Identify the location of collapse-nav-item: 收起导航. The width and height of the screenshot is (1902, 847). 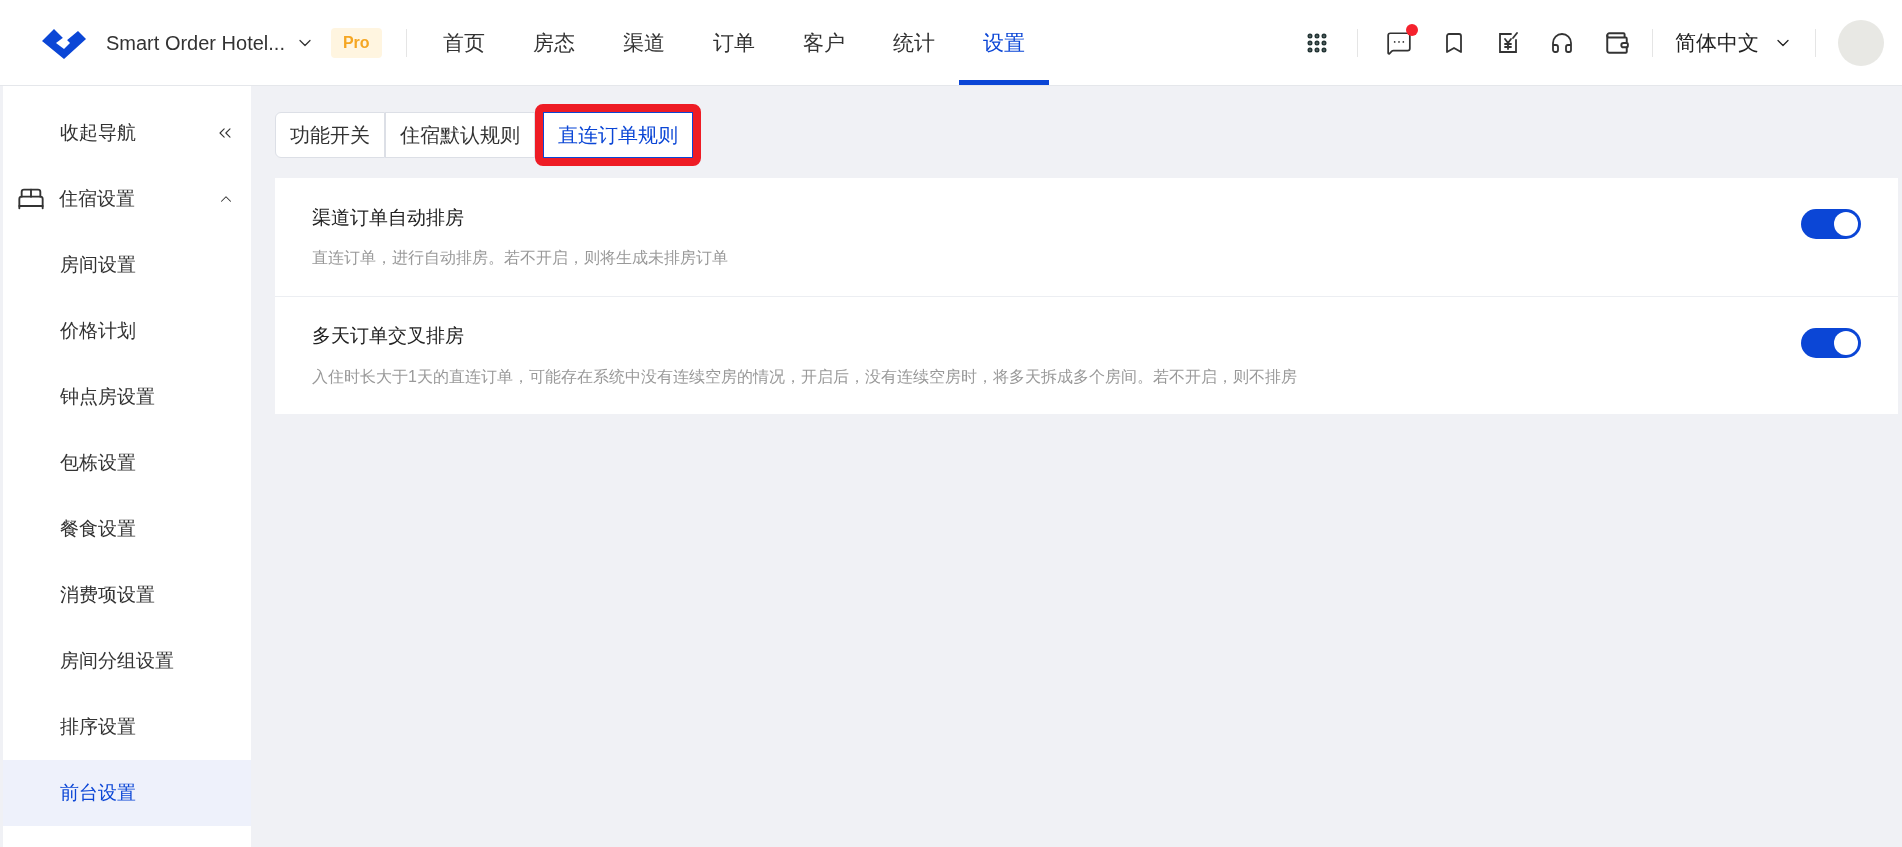
(127, 133).